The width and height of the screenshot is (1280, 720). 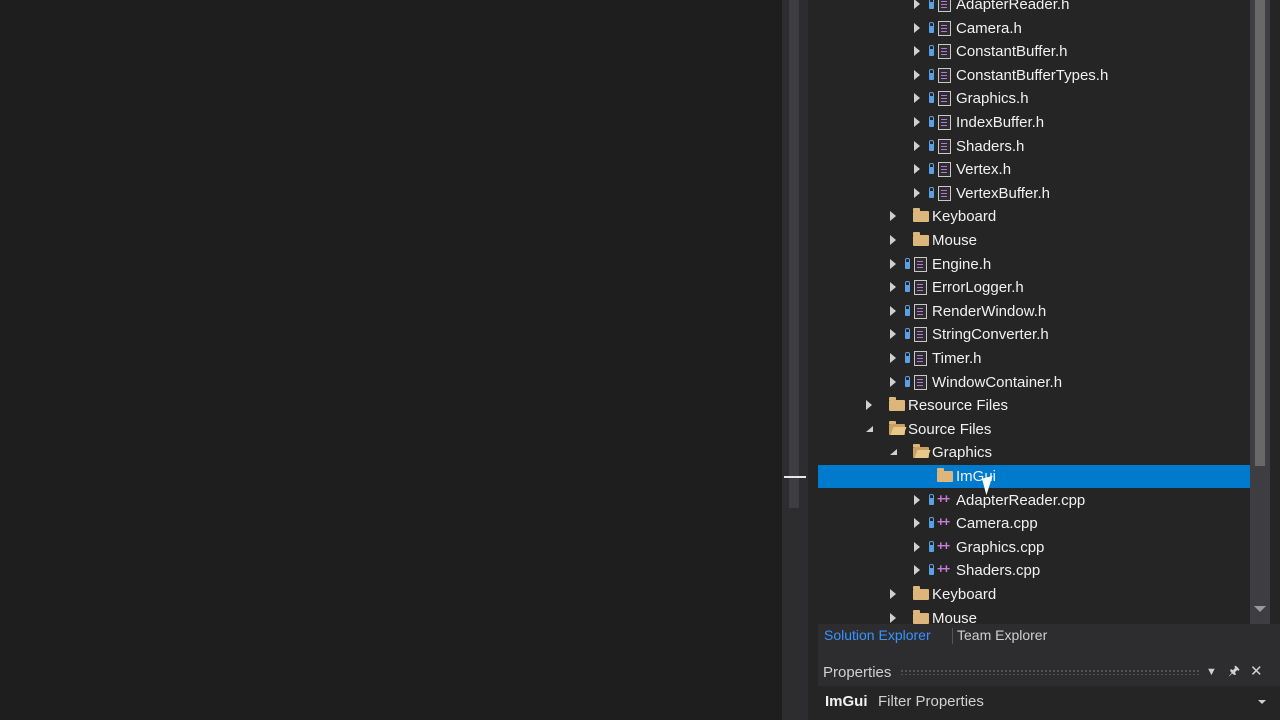 What do you see at coordinates (877, 635) in the screenshot?
I see `tab-solution-explorer: Solution Explorer` at bounding box center [877, 635].